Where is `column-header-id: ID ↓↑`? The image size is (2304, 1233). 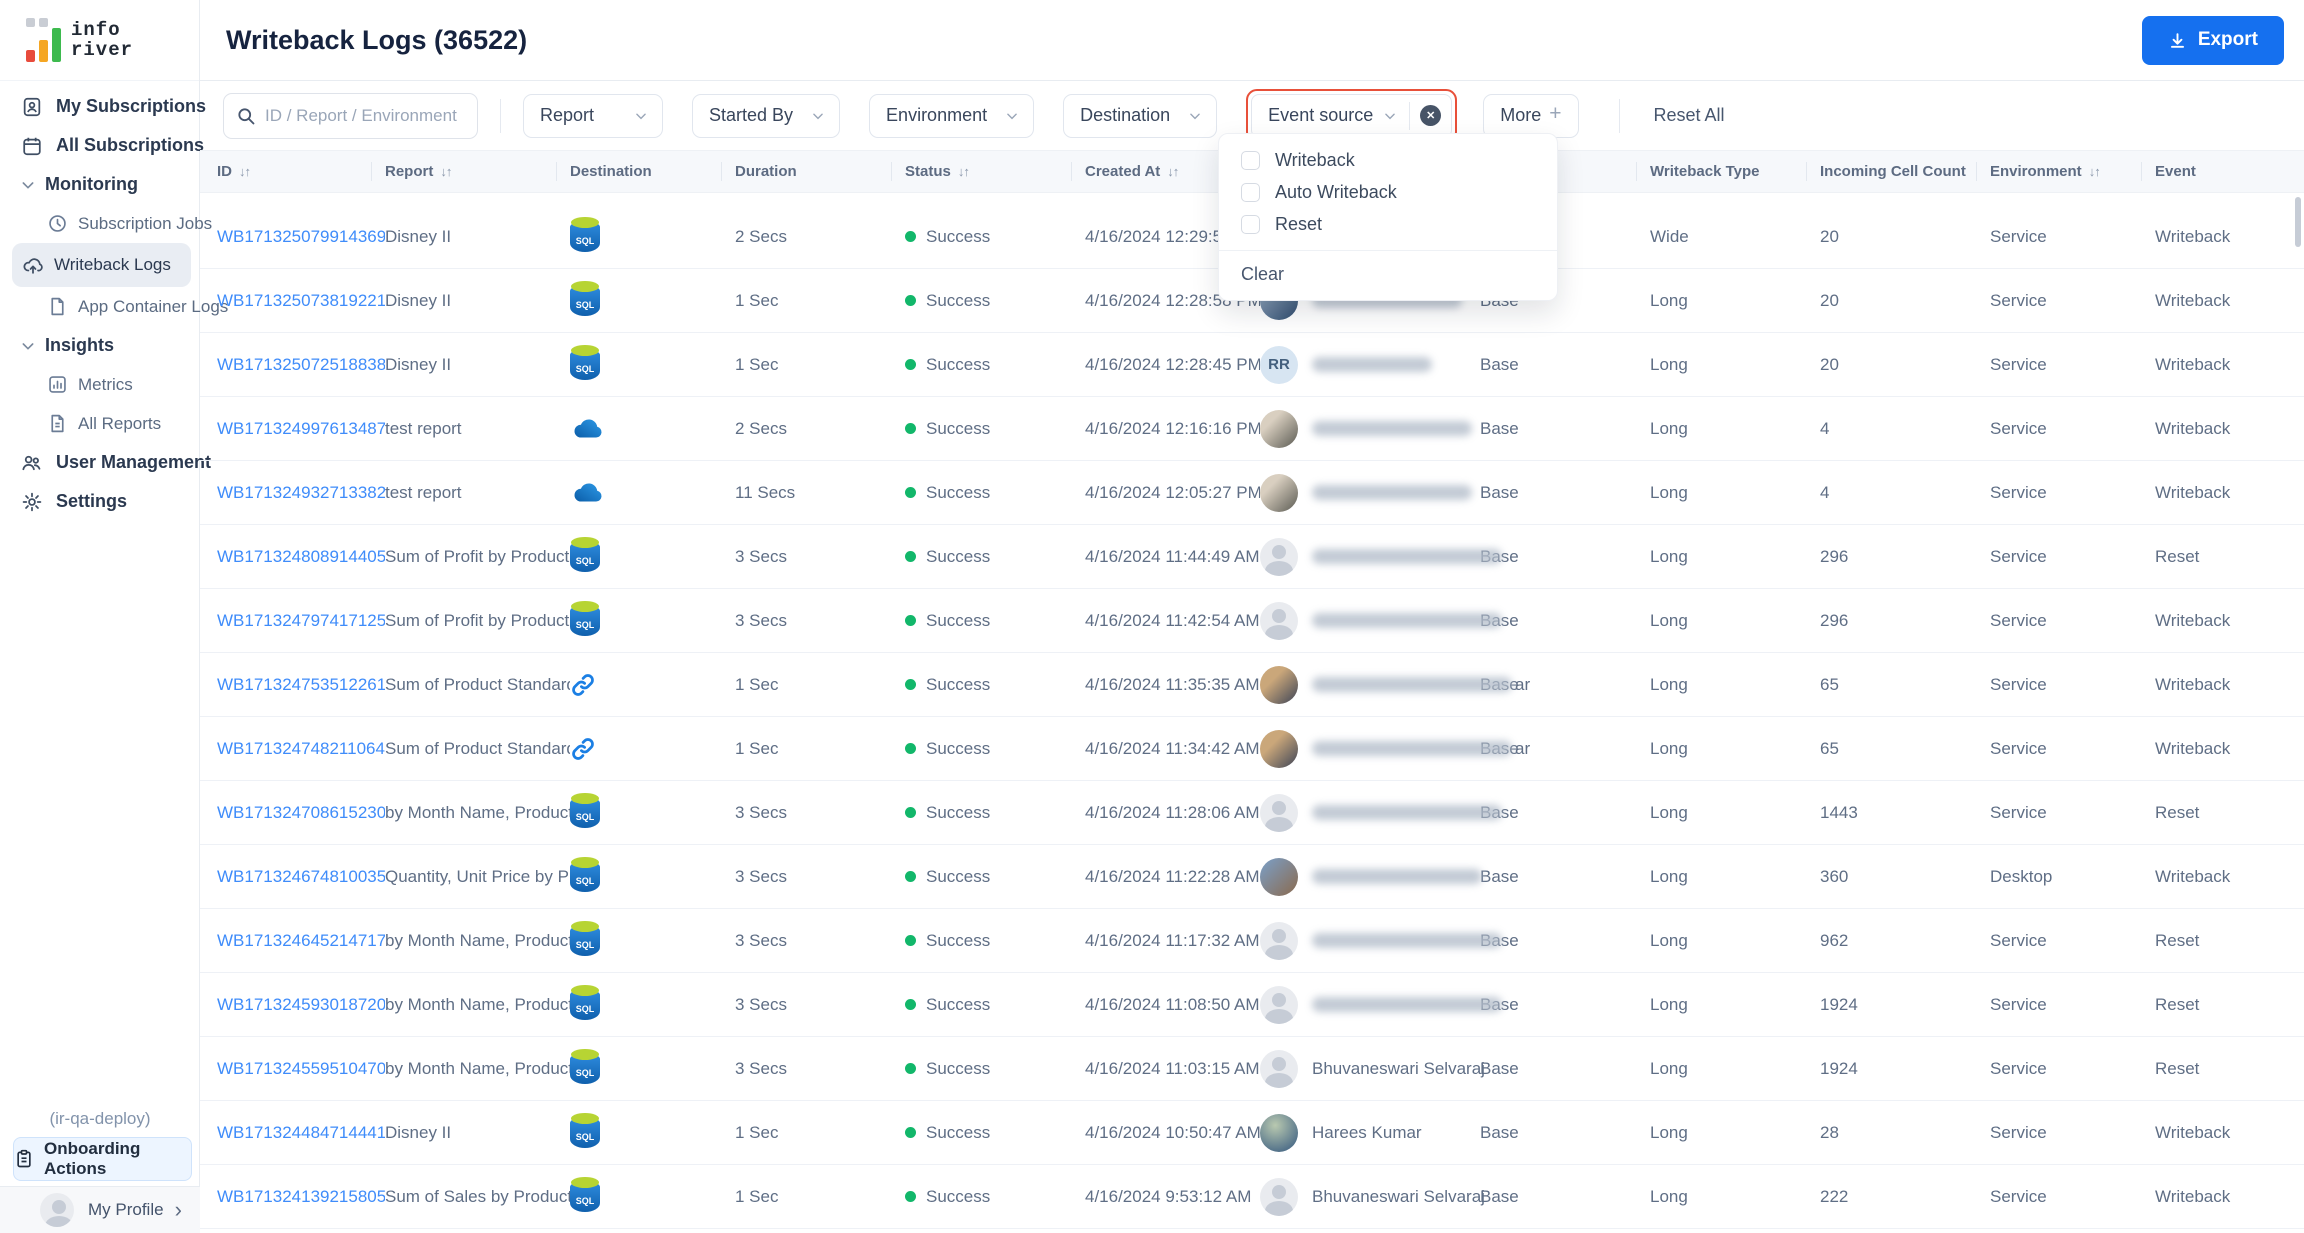 column-header-id: ID ↓↑ is located at coordinates (301, 171).